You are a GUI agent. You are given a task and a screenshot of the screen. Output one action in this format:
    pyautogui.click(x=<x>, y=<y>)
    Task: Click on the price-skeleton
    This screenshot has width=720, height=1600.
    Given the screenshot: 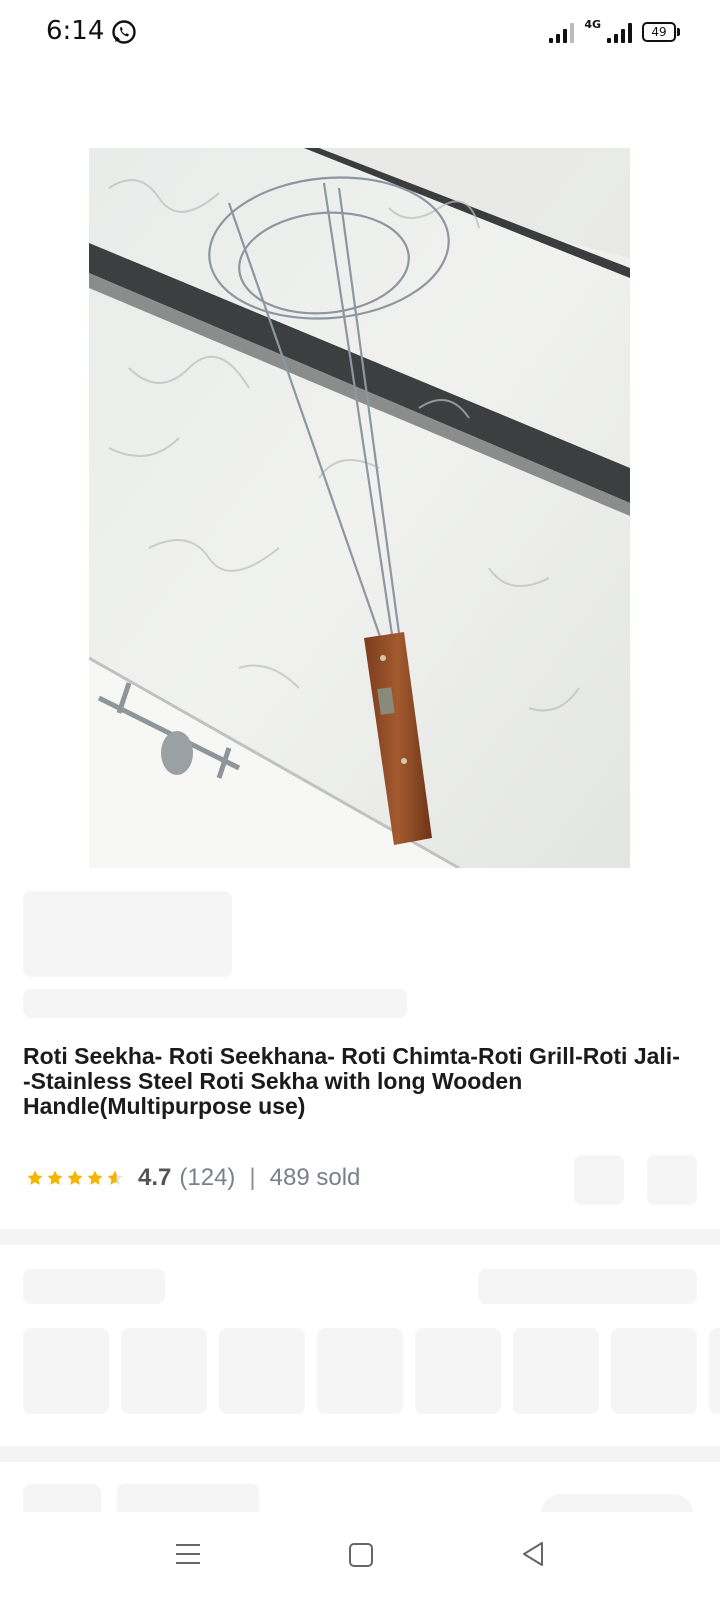 What is the action you would take?
    pyautogui.click(x=127, y=934)
    